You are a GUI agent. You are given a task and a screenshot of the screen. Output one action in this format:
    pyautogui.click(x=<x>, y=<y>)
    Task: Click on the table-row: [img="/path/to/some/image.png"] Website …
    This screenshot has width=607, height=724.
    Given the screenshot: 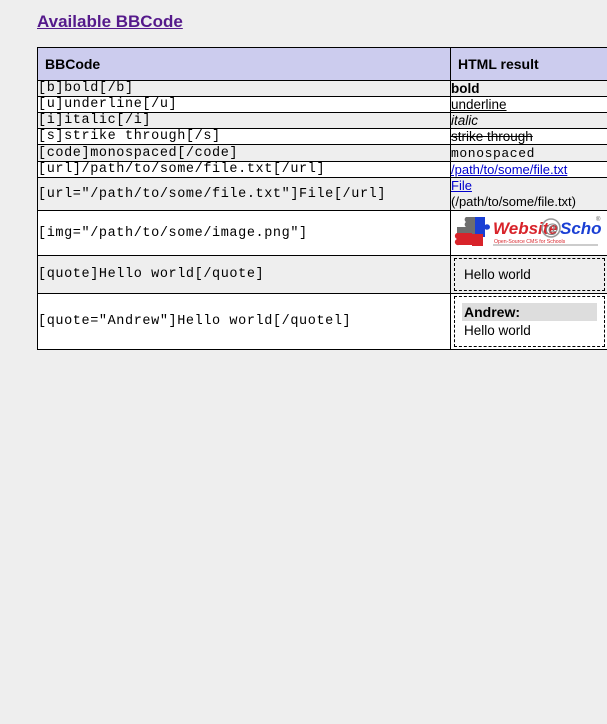 What is the action you would take?
    pyautogui.click(x=322, y=233)
    